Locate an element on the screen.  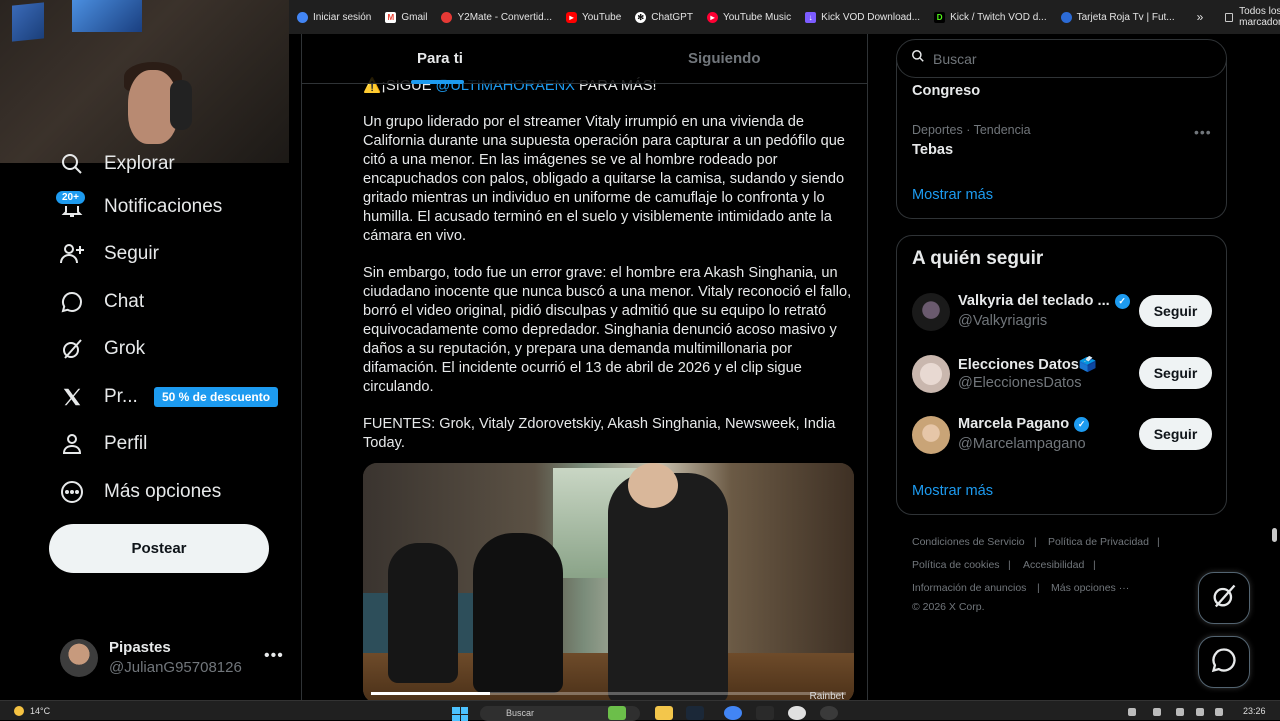
chat-float-button is located at coordinates (1224, 662).